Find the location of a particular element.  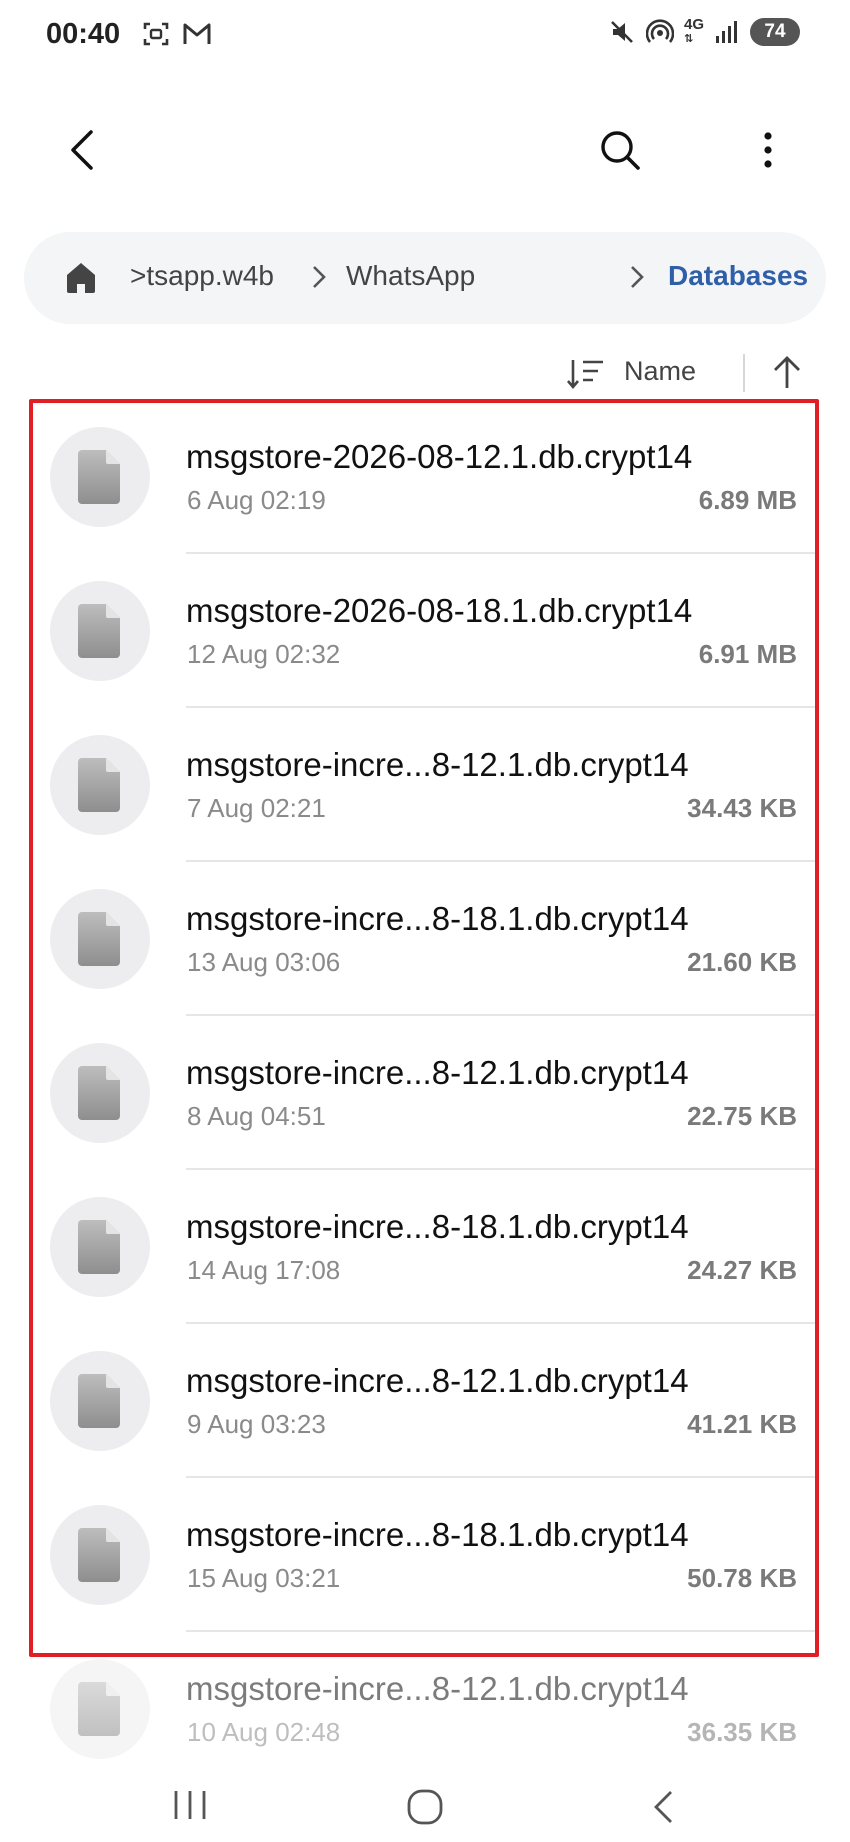

navigation-bar is located at coordinates (425, 1811).